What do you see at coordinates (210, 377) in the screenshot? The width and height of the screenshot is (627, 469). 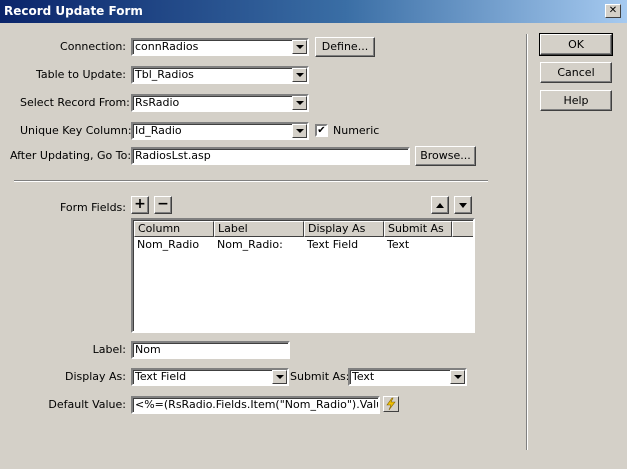 I see `display-as-select: Text Field` at bounding box center [210, 377].